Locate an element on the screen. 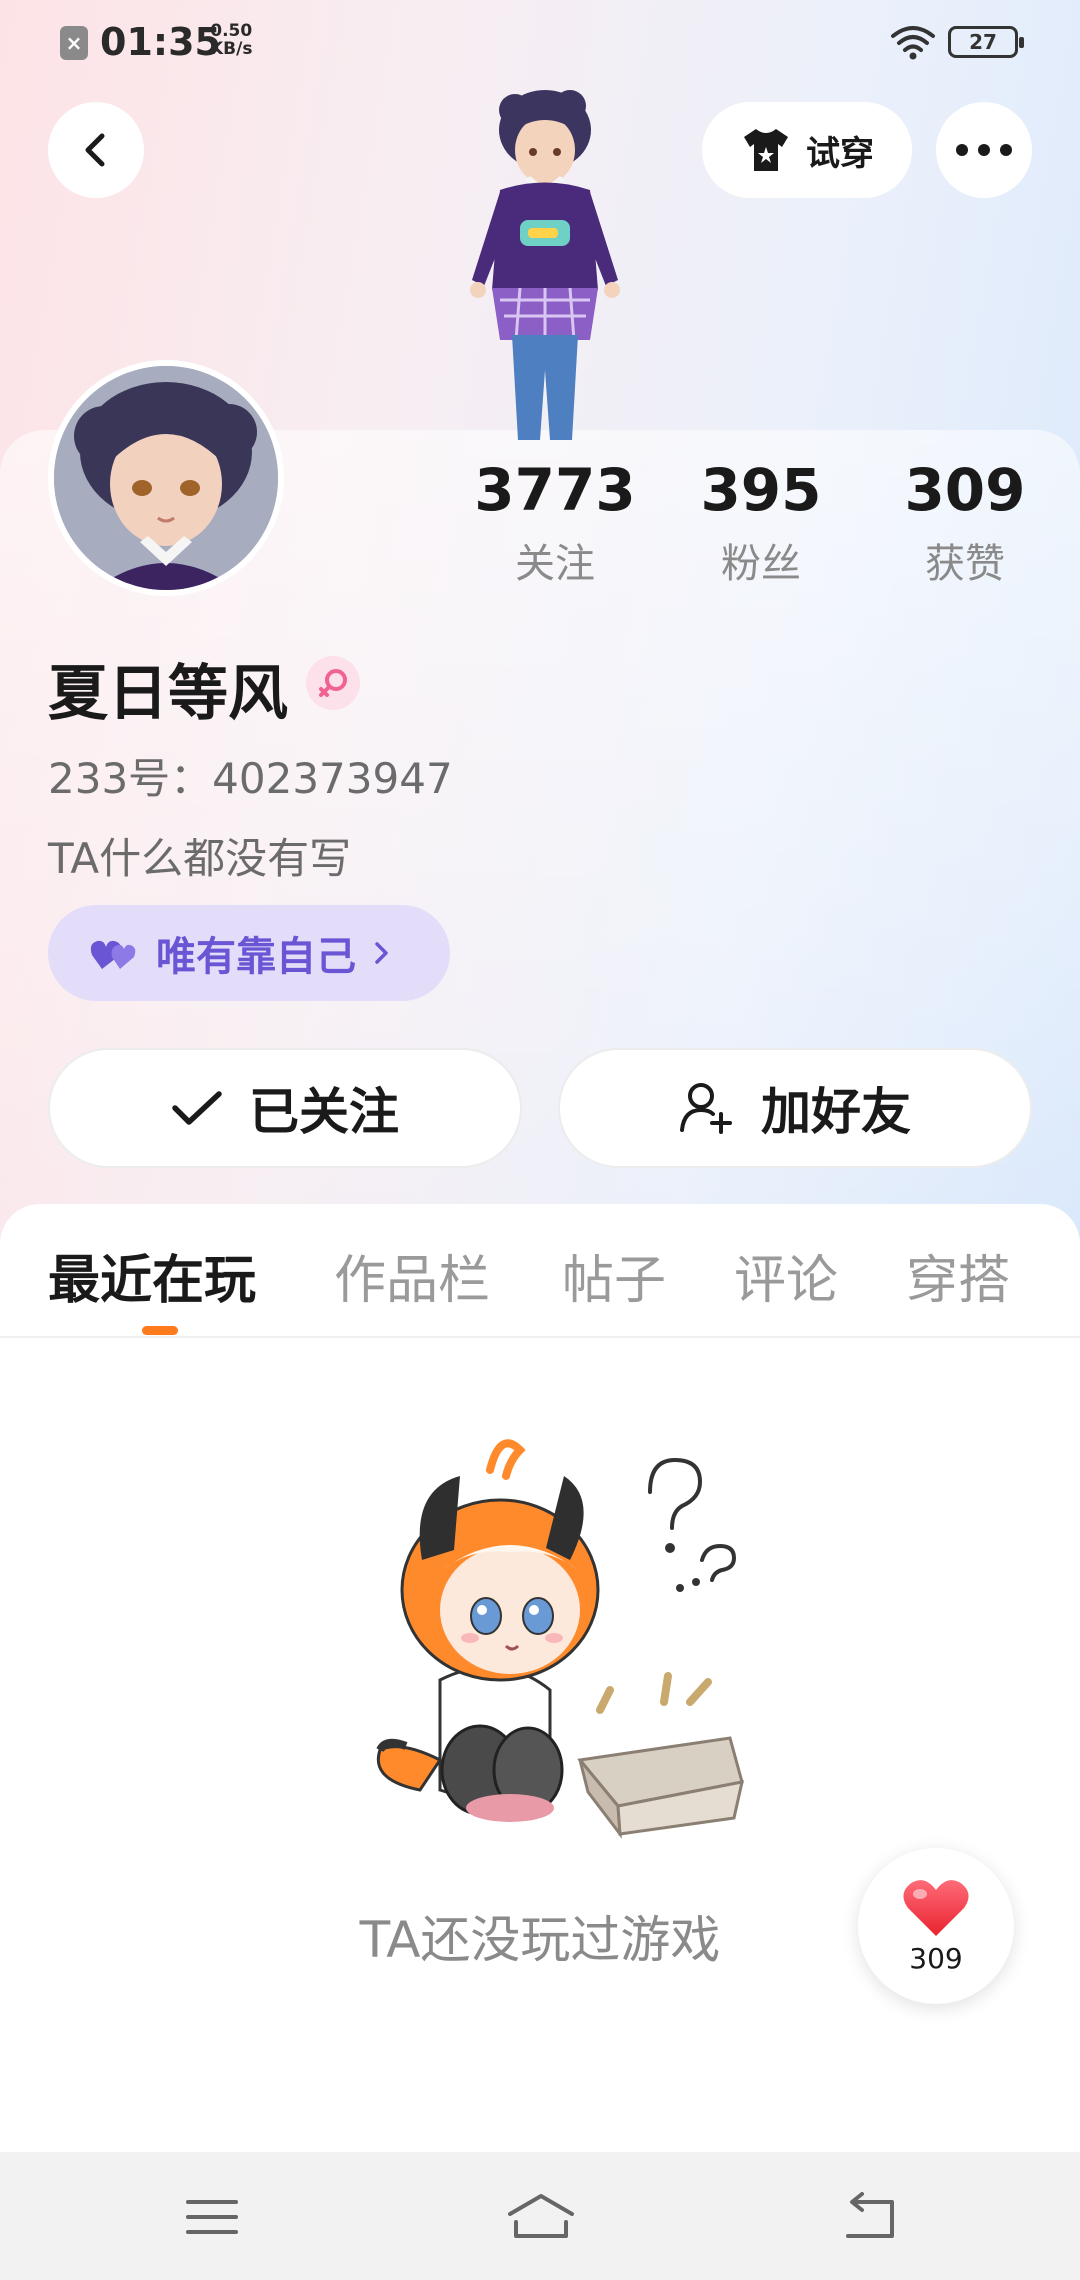  user-id: 233号：402373947 is located at coordinates (250, 778).